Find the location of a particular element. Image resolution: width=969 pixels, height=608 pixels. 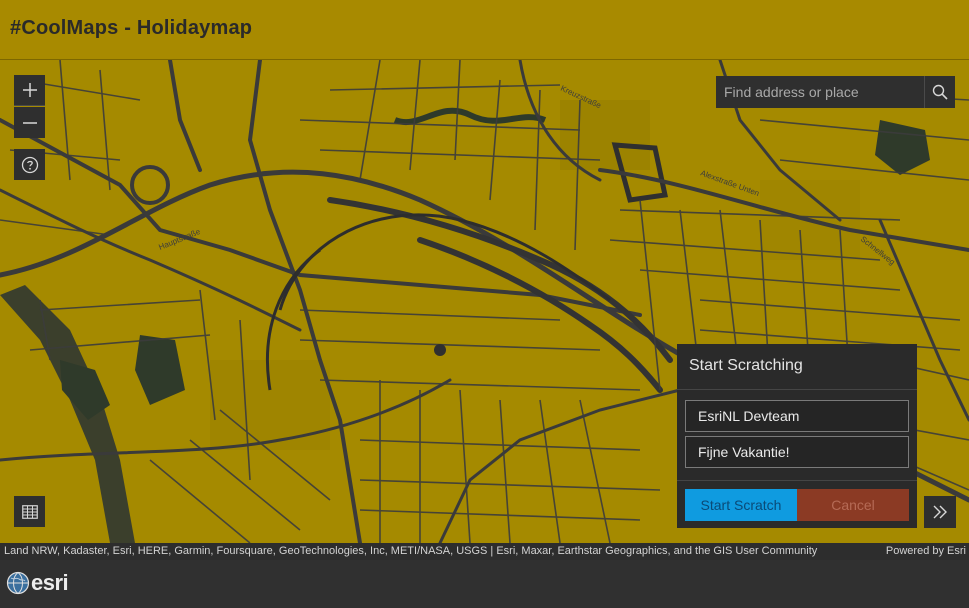

attribute-table-button is located at coordinates (29, 511).